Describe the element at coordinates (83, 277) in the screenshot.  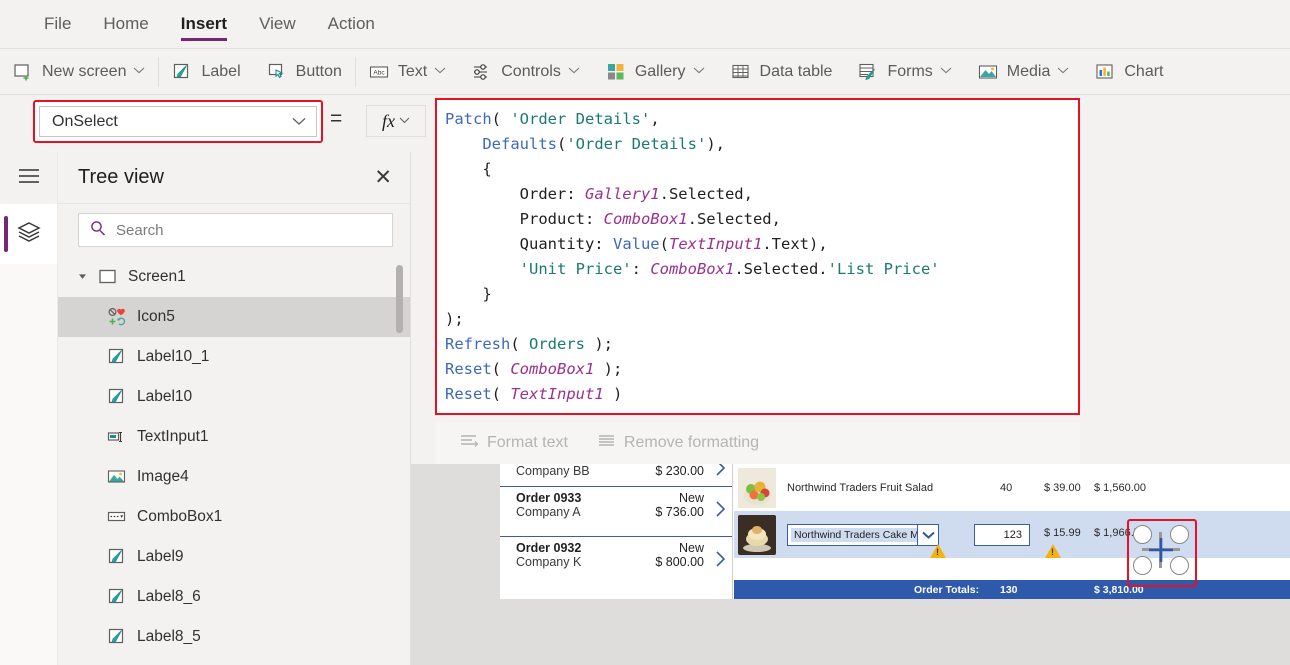
I see `expand-caret-icon` at that location.